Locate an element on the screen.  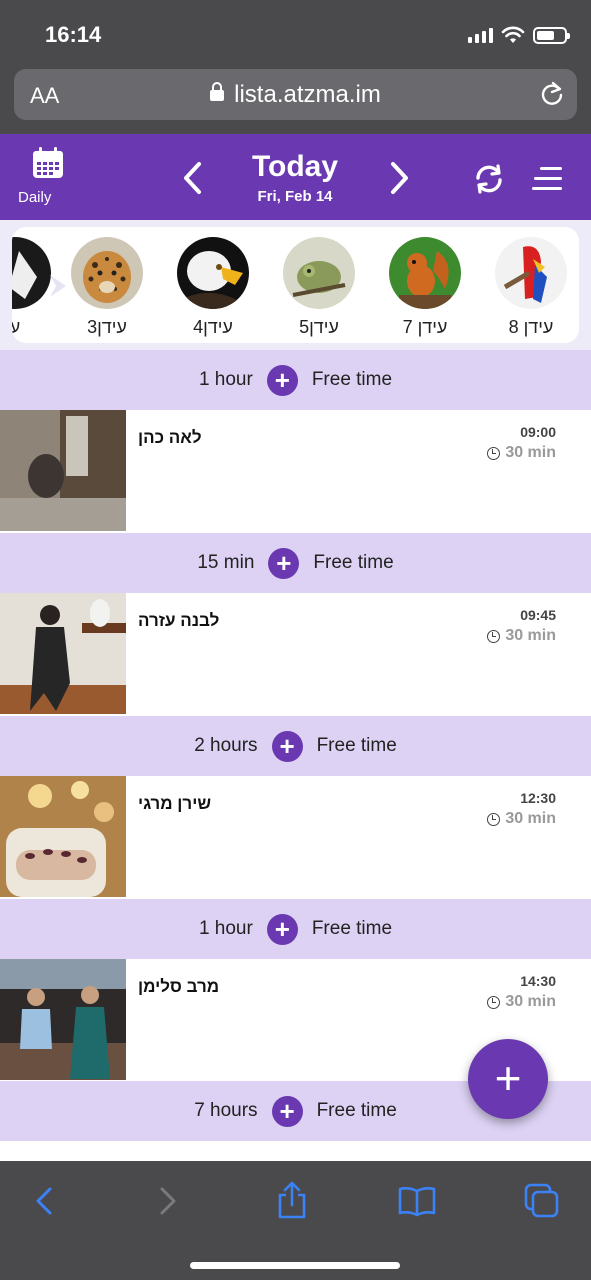
browser-toolbar: AA lista.atzma.im is located at coordinates (295, 98).